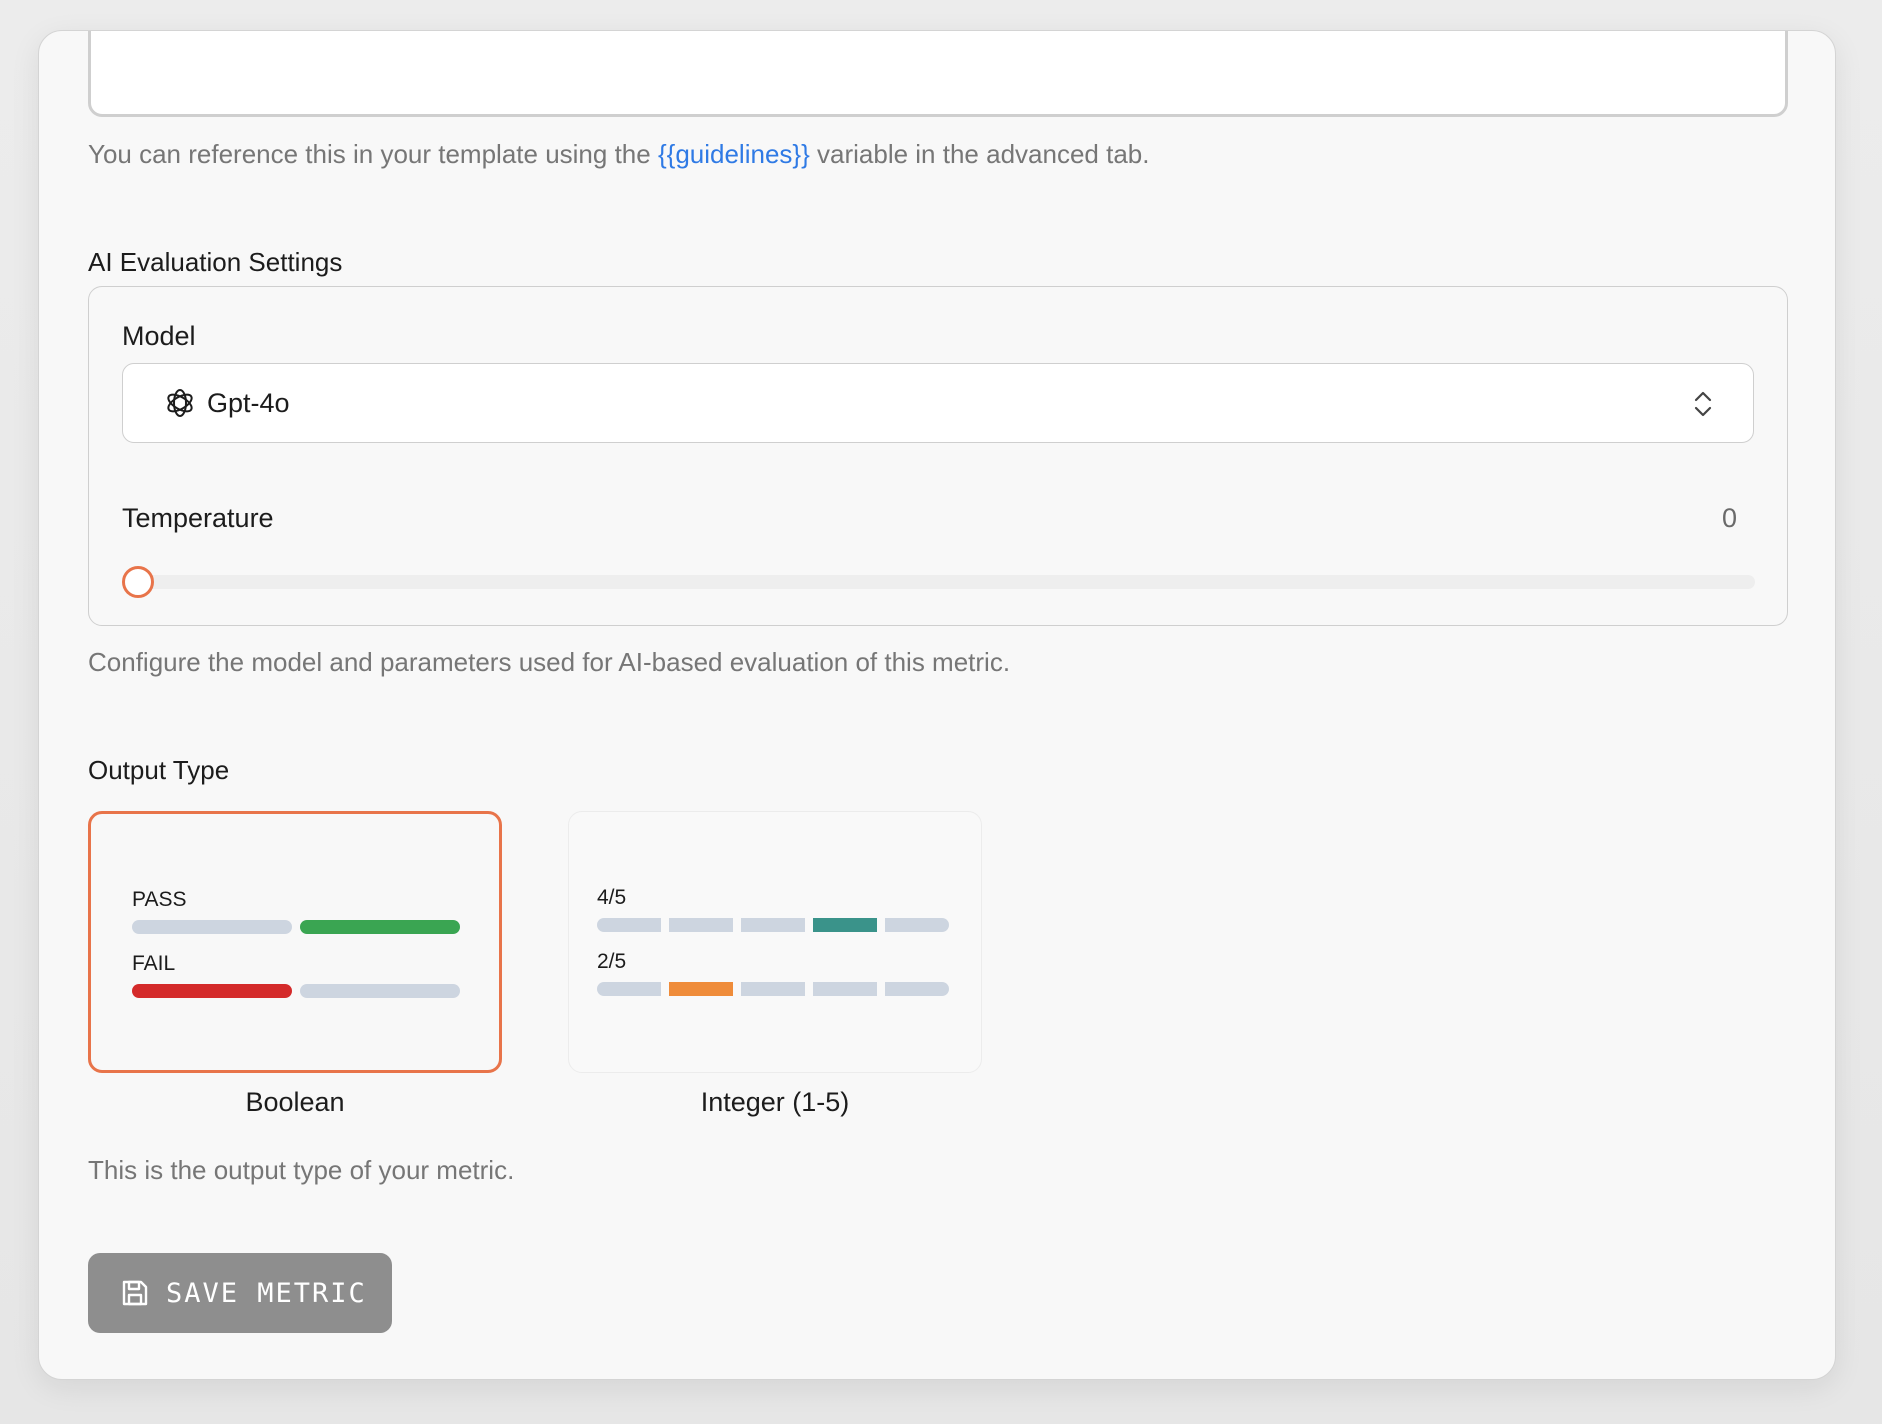 The image size is (1882, 1424). I want to click on card-row-label: 4/5, so click(612, 897).